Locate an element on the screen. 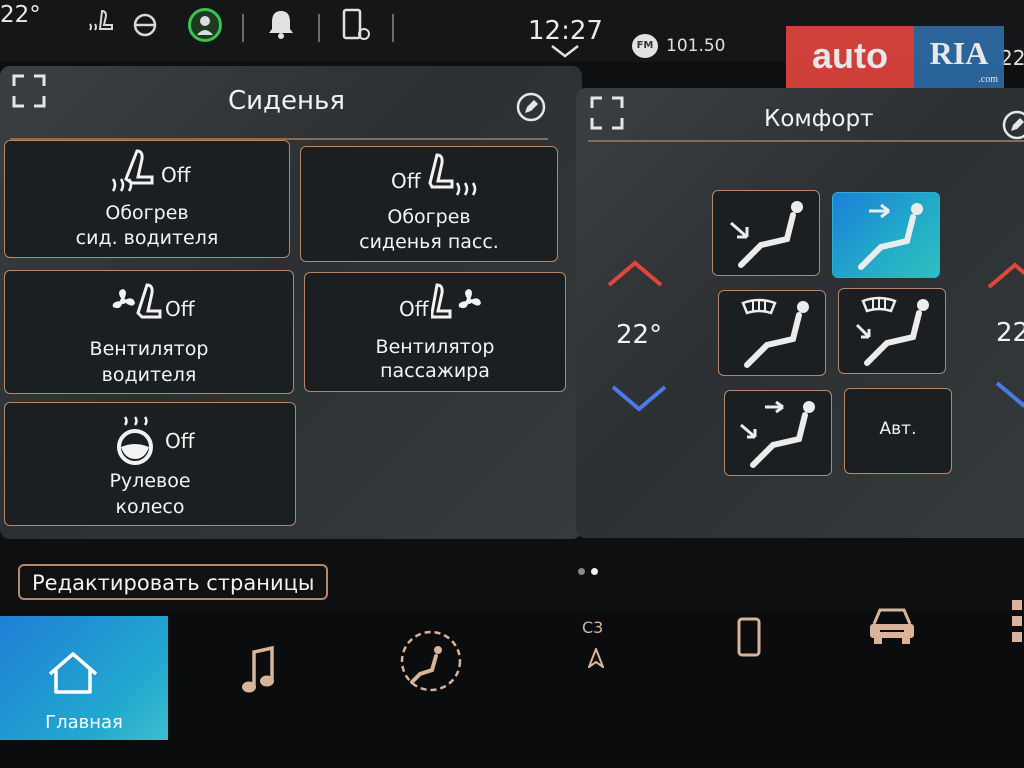 The width and height of the screenshot is (1024, 768). page-dot-active is located at coordinates (594, 571).